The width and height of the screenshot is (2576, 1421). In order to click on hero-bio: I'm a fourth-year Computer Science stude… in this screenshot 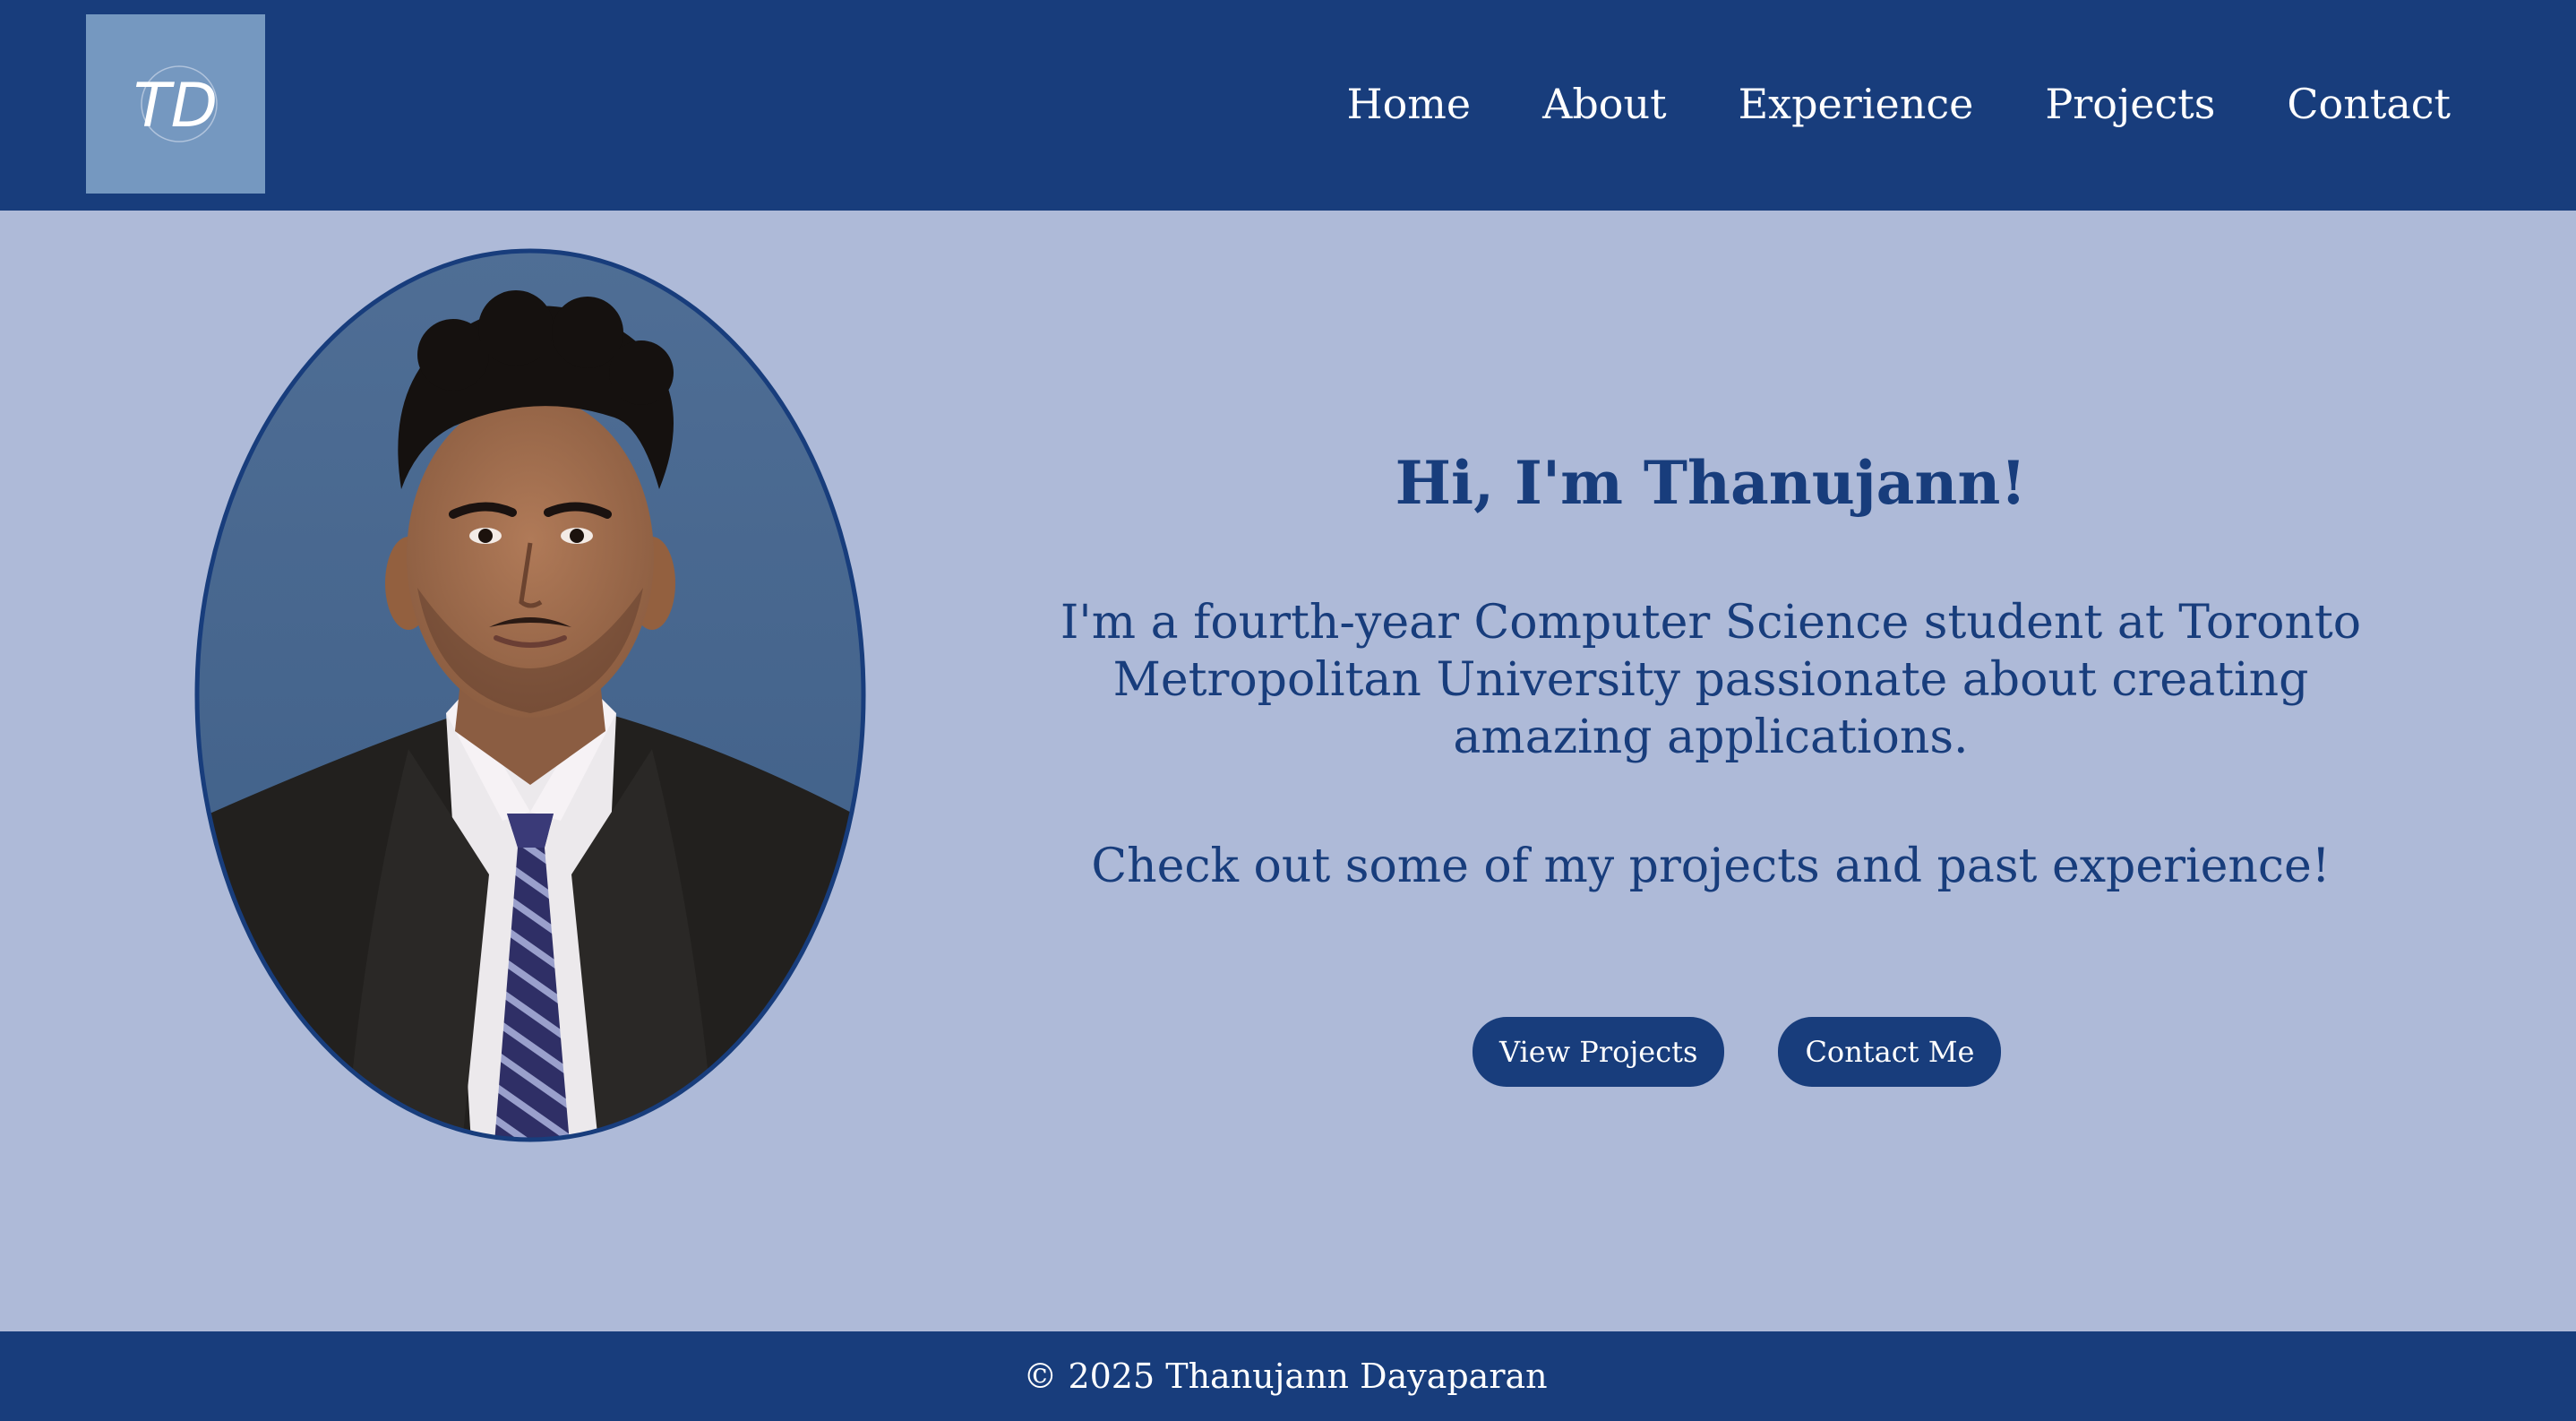, I will do `click(1711, 680)`.